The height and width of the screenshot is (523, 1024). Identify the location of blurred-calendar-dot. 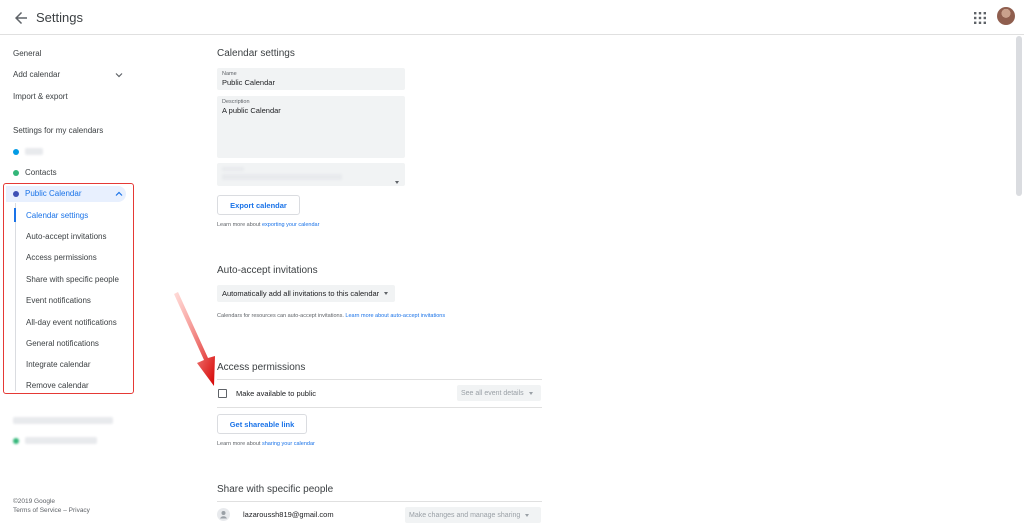
(16, 441).